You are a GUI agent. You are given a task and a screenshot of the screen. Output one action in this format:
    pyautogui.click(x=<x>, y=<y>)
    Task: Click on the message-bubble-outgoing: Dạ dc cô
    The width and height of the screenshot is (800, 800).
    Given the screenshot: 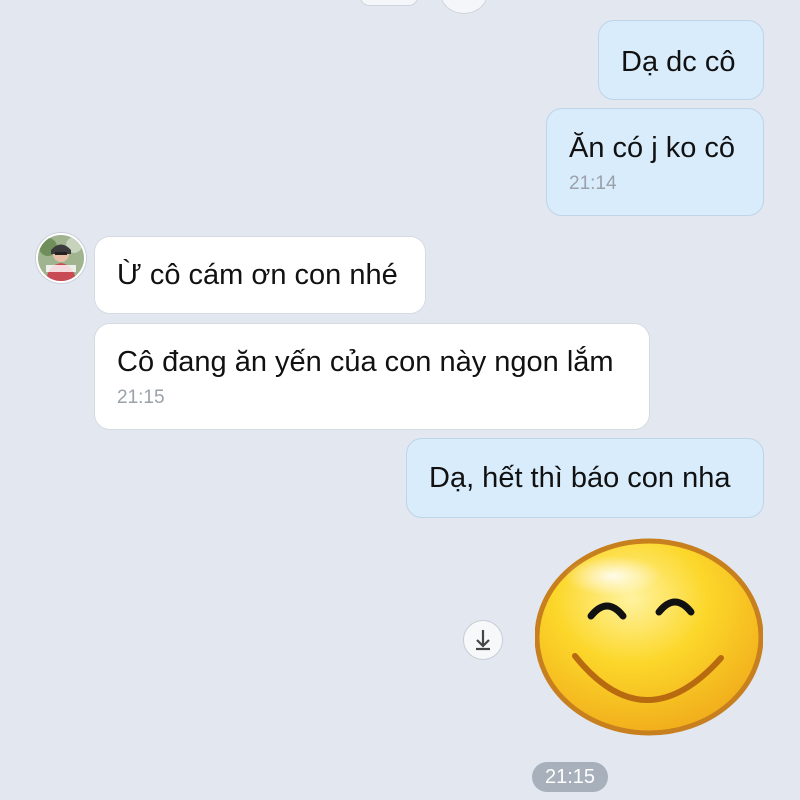 What is the action you would take?
    pyautogui.click(x=681, y=60)
    